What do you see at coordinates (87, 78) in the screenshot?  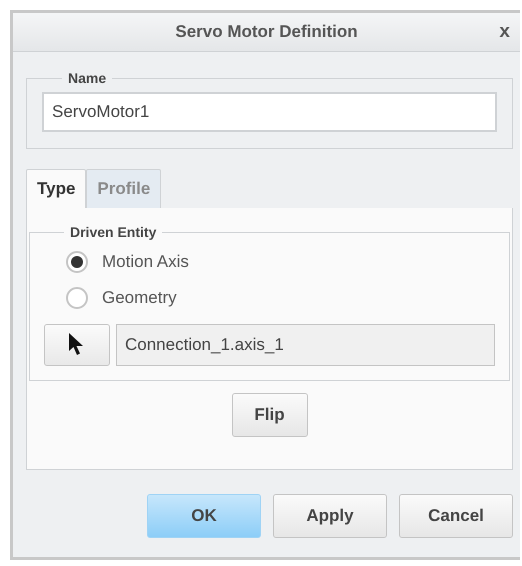 I see `group-label: Name` at bounding box center [87, 78].